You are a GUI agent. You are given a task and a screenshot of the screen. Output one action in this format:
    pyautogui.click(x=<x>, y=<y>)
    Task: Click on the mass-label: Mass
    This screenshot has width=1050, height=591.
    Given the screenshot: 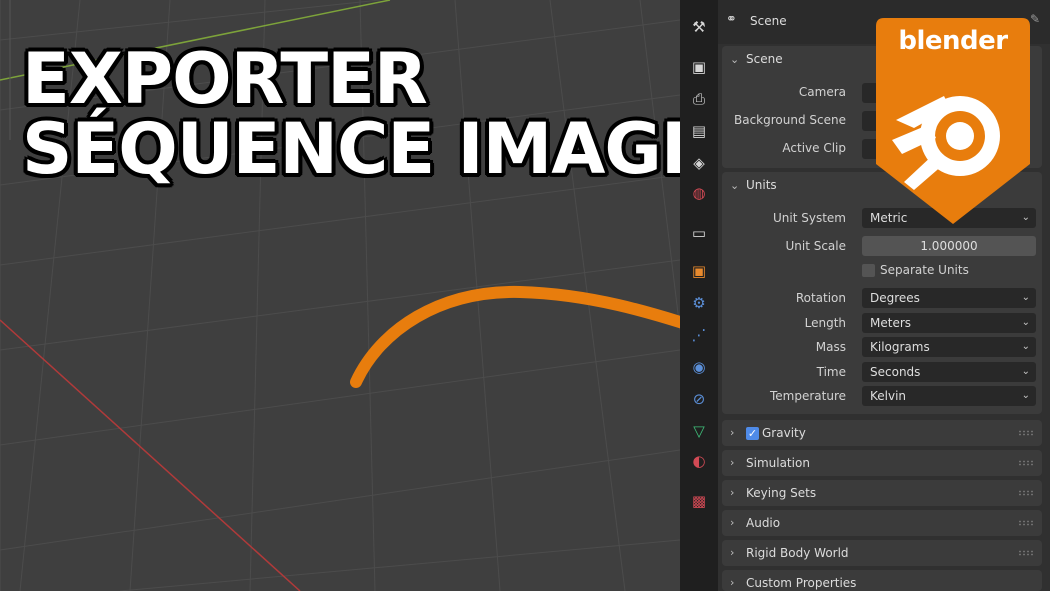 What is the action you would take?
    pyautogui.click(x=830, y=347)
    